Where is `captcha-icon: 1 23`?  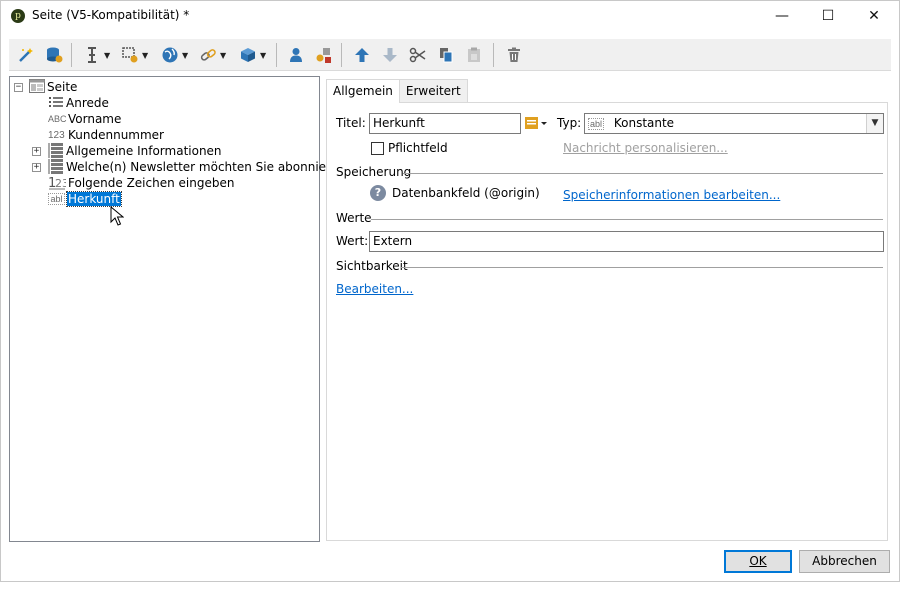
captcha-icon: 1 23 is located at coordinates (58, 183).